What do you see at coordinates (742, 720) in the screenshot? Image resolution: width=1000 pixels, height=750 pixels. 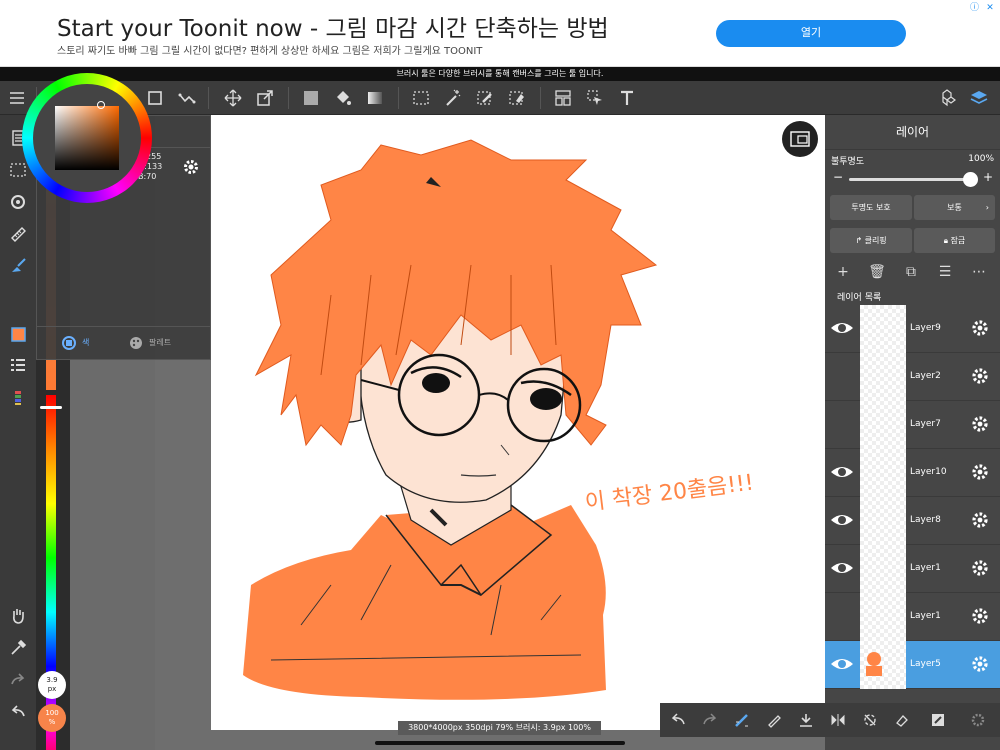 I see `brush-settings-icon` at bounding box center [742, 720].